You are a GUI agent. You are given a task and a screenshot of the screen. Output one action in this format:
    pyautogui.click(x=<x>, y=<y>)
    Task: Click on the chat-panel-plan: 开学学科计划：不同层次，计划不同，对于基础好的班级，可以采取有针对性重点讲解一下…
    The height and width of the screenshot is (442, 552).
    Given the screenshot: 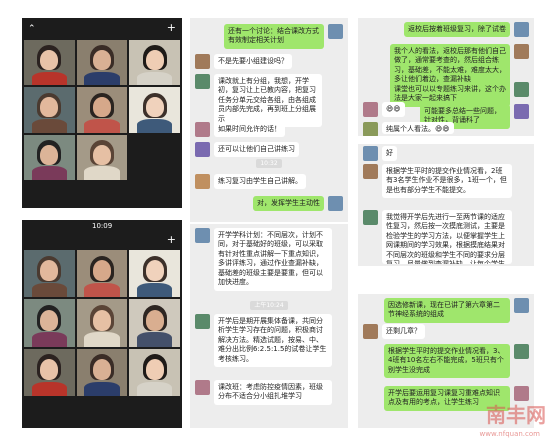 What is the action you would take?
    pyautogui.click(x=269, y=326)
    